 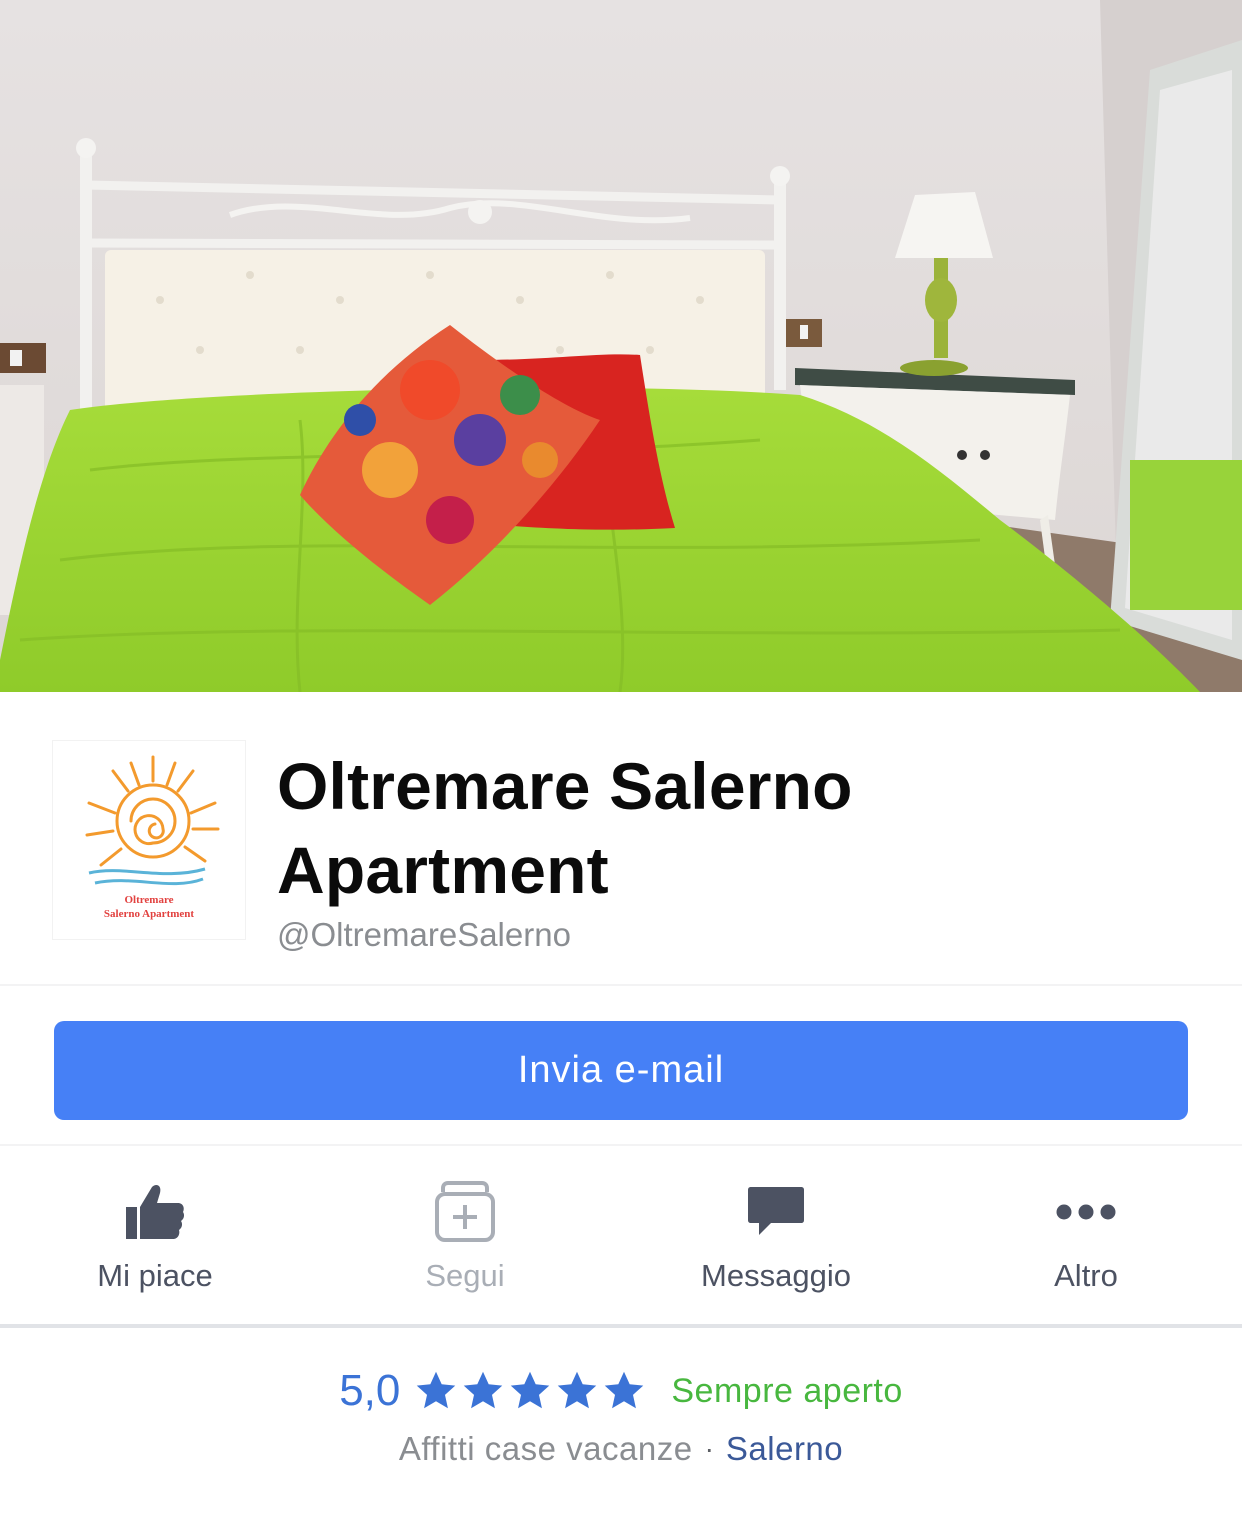 I want to click on page-handle: @OltremareSalerno, so click(x=424, y=934).